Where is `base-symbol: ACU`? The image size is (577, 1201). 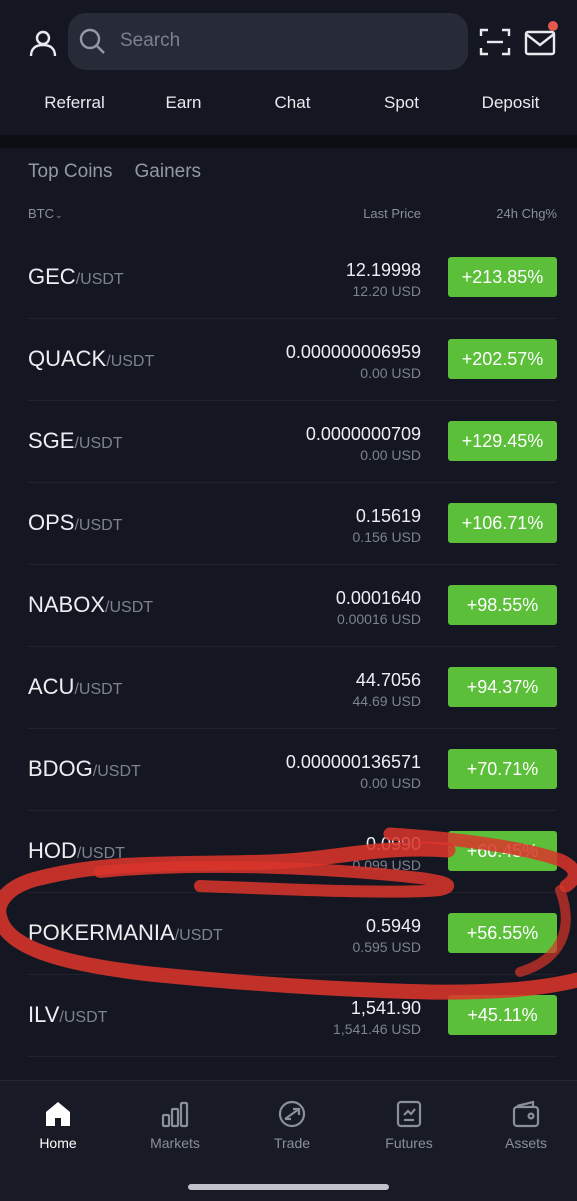
base-symbol: ACU is located at coordinates (51, 686).